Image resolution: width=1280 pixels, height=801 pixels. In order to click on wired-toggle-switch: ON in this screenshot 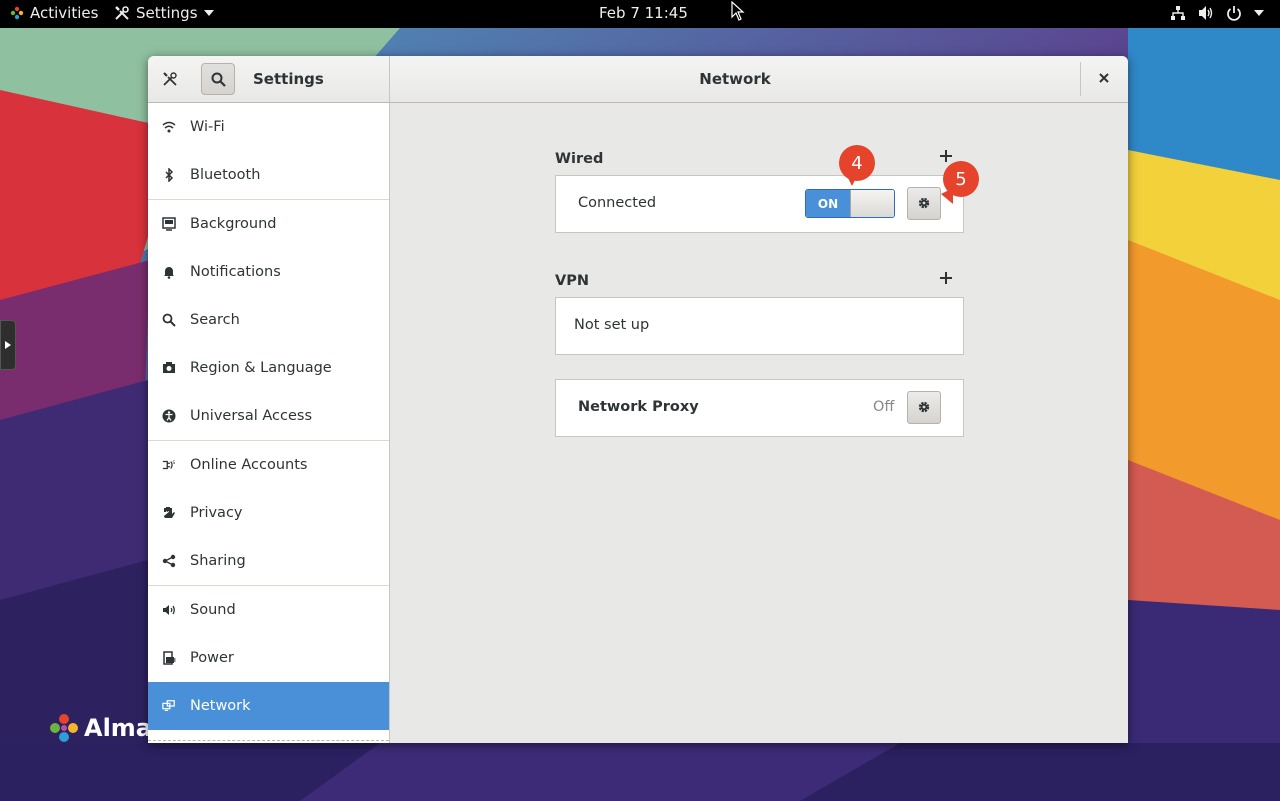, I will do `click(850, 203)`.